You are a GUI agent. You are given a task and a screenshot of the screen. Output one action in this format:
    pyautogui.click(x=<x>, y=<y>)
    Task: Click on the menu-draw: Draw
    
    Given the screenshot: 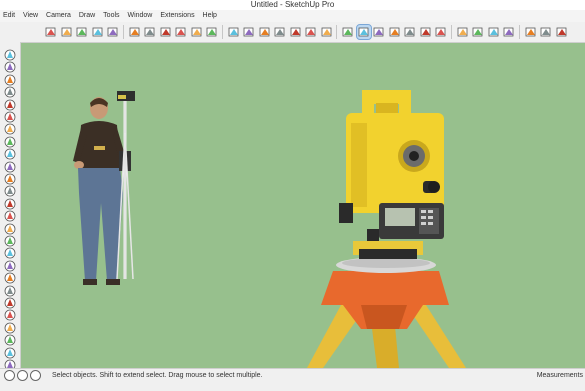 What is the action you would take?
    pyautogui.click(x=87, y=16)
    